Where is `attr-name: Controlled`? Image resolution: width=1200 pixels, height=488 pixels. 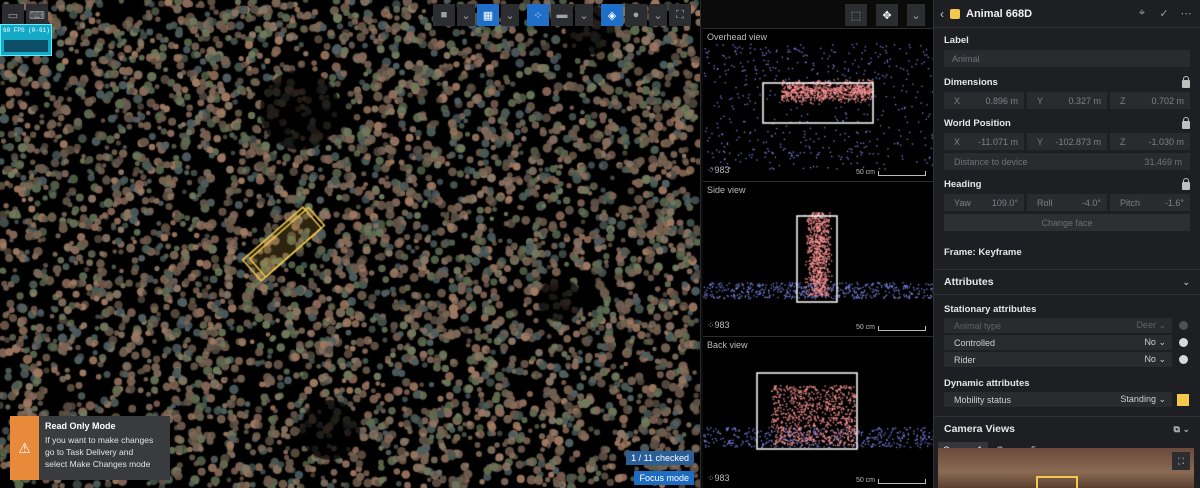 attr-name: Controlled is located at coordinates (975, 342).